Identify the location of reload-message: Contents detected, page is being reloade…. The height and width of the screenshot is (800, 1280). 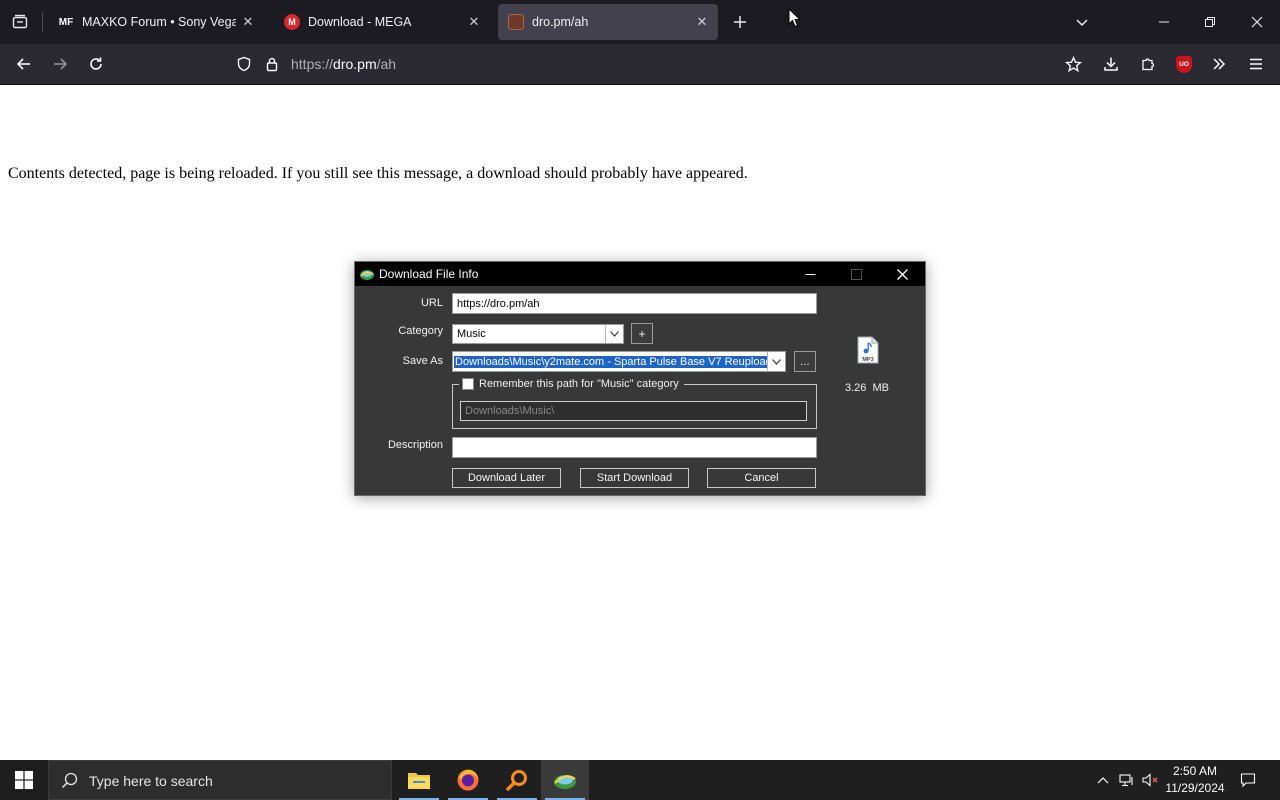
(378, 173).